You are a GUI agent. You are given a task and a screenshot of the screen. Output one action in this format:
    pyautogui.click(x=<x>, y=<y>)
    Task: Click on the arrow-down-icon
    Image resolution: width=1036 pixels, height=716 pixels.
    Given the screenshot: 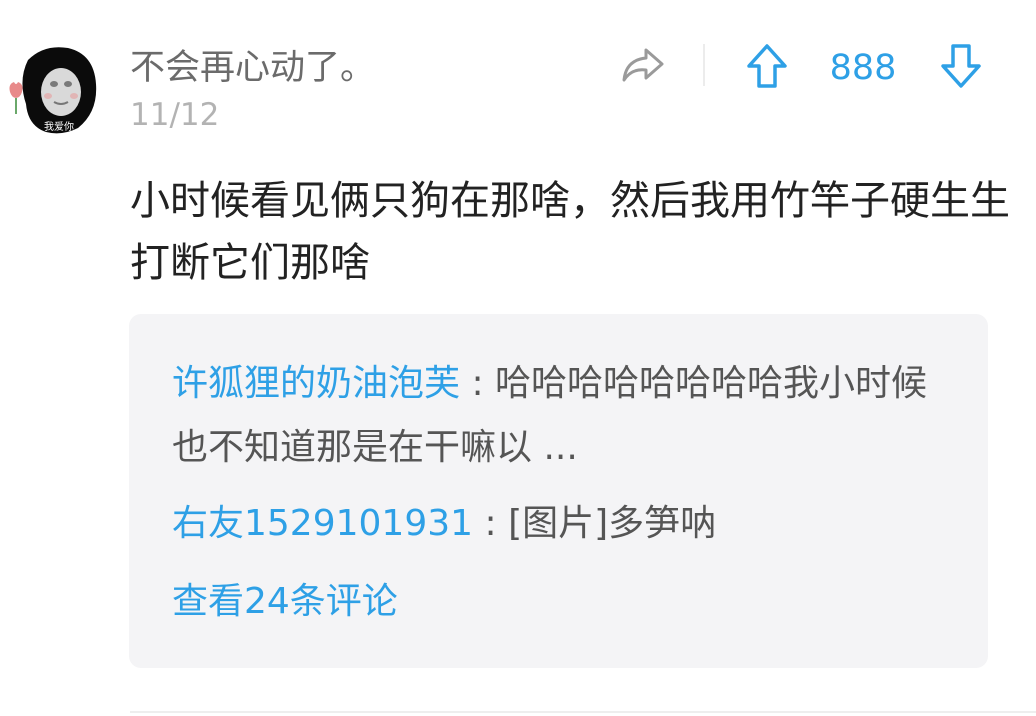 What is the action you would take?
    pyautogui.click(x=961, y=66)
    